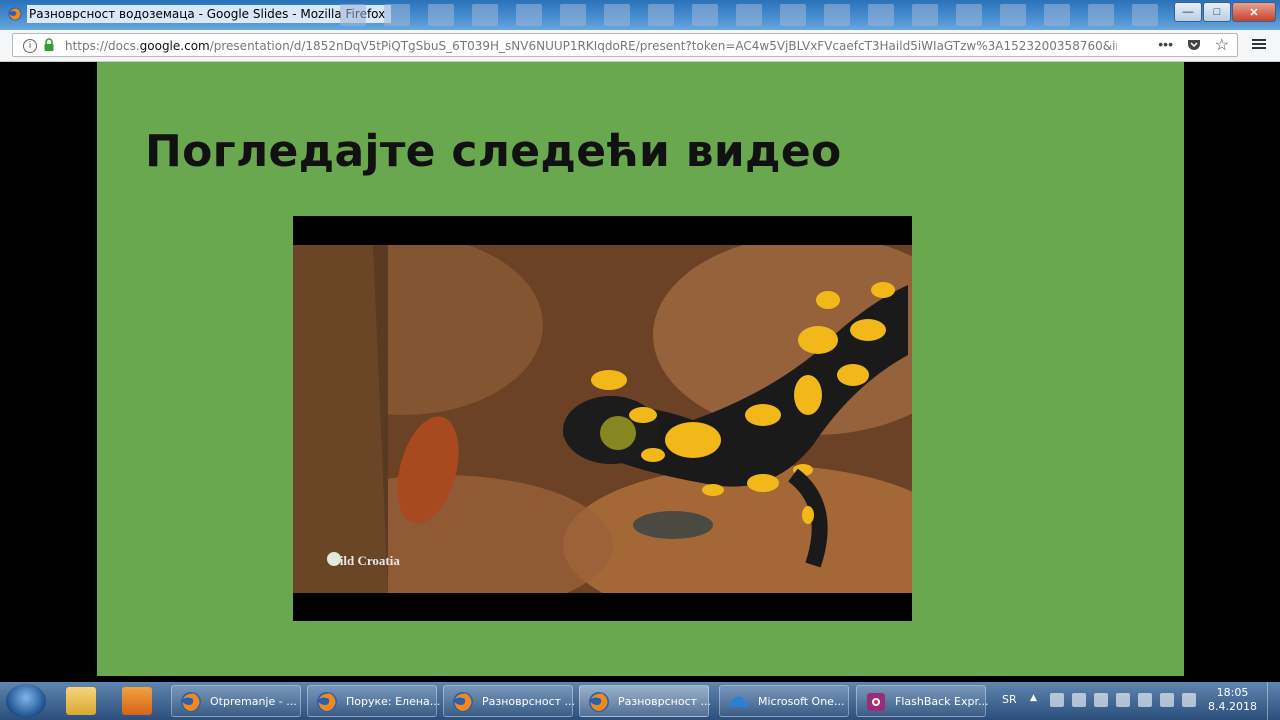 This screenshot has width=1280, height=720. What do you see at coordinates (1165, 44) in the screenshot?
I see `page-actions-icon: •••` at bounding box center [1165, 44].